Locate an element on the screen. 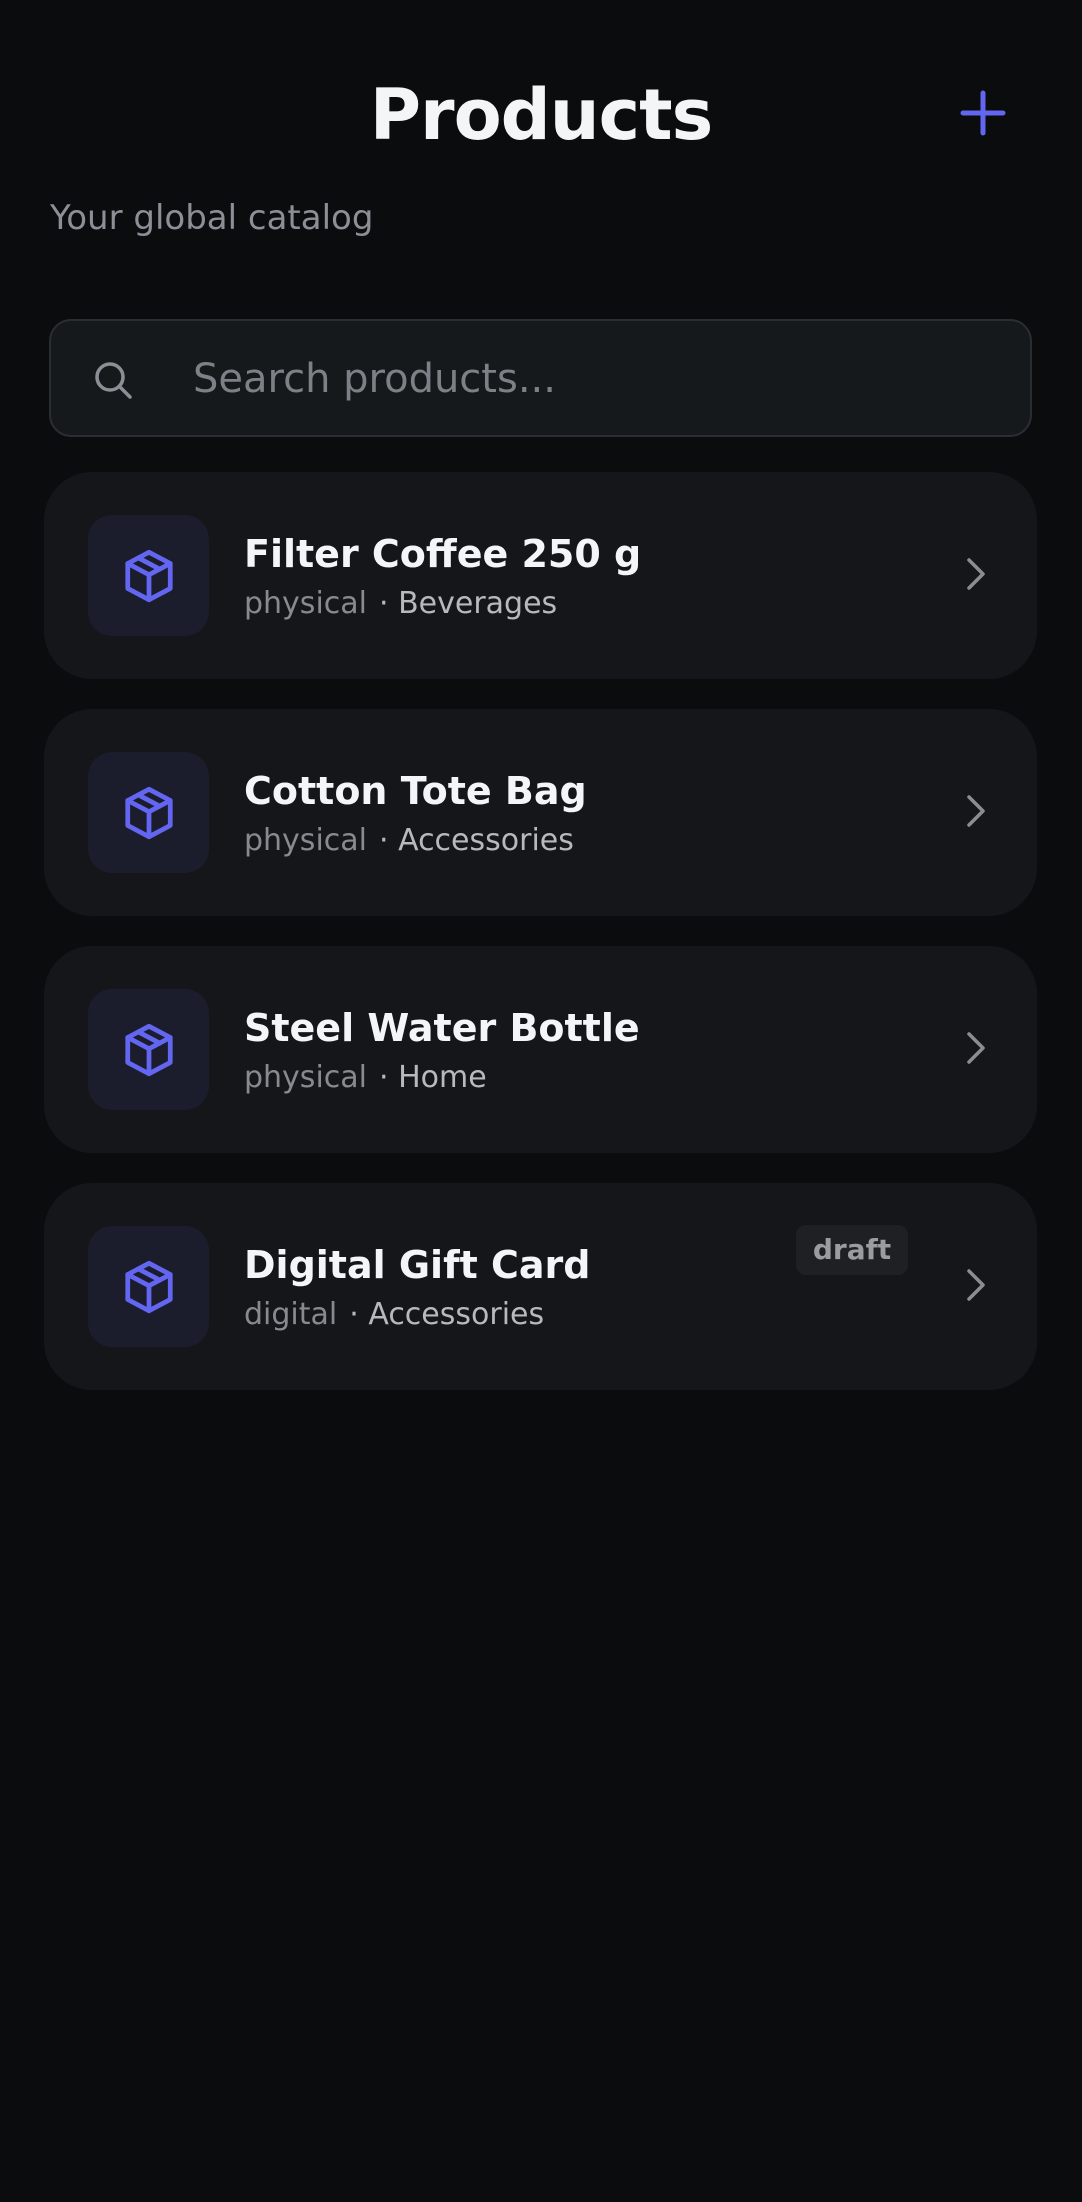 Image resolution: width=1082 pixels, height=2202 pixels. product-card: Filter Coffee 250 g physical · Beverages is located at coordinates (540, 575).